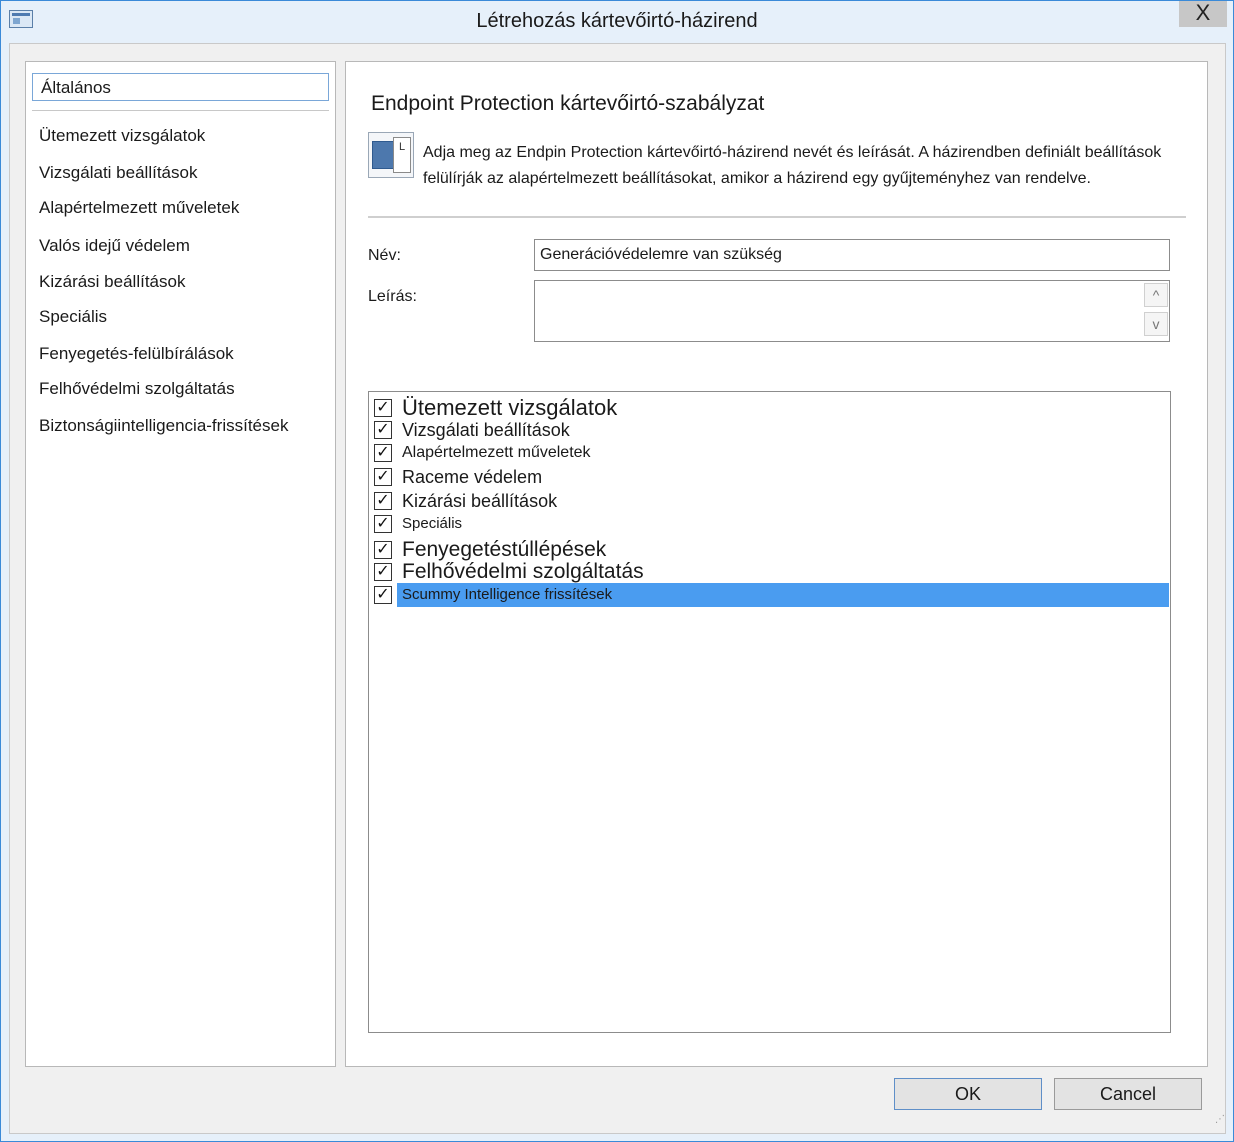 This screenshot has width=1234, height=1142. I want to click on sidebar-item-kizarasi-beallitasok: Kizárási beállítások, so click(112, 282).